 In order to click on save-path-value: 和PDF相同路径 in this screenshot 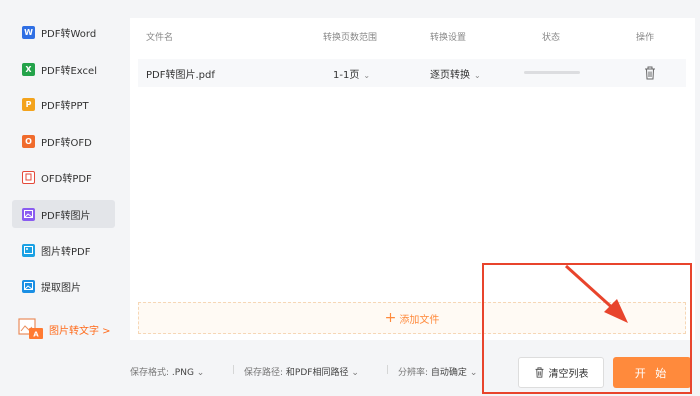, I will do `click(317, 373)`.